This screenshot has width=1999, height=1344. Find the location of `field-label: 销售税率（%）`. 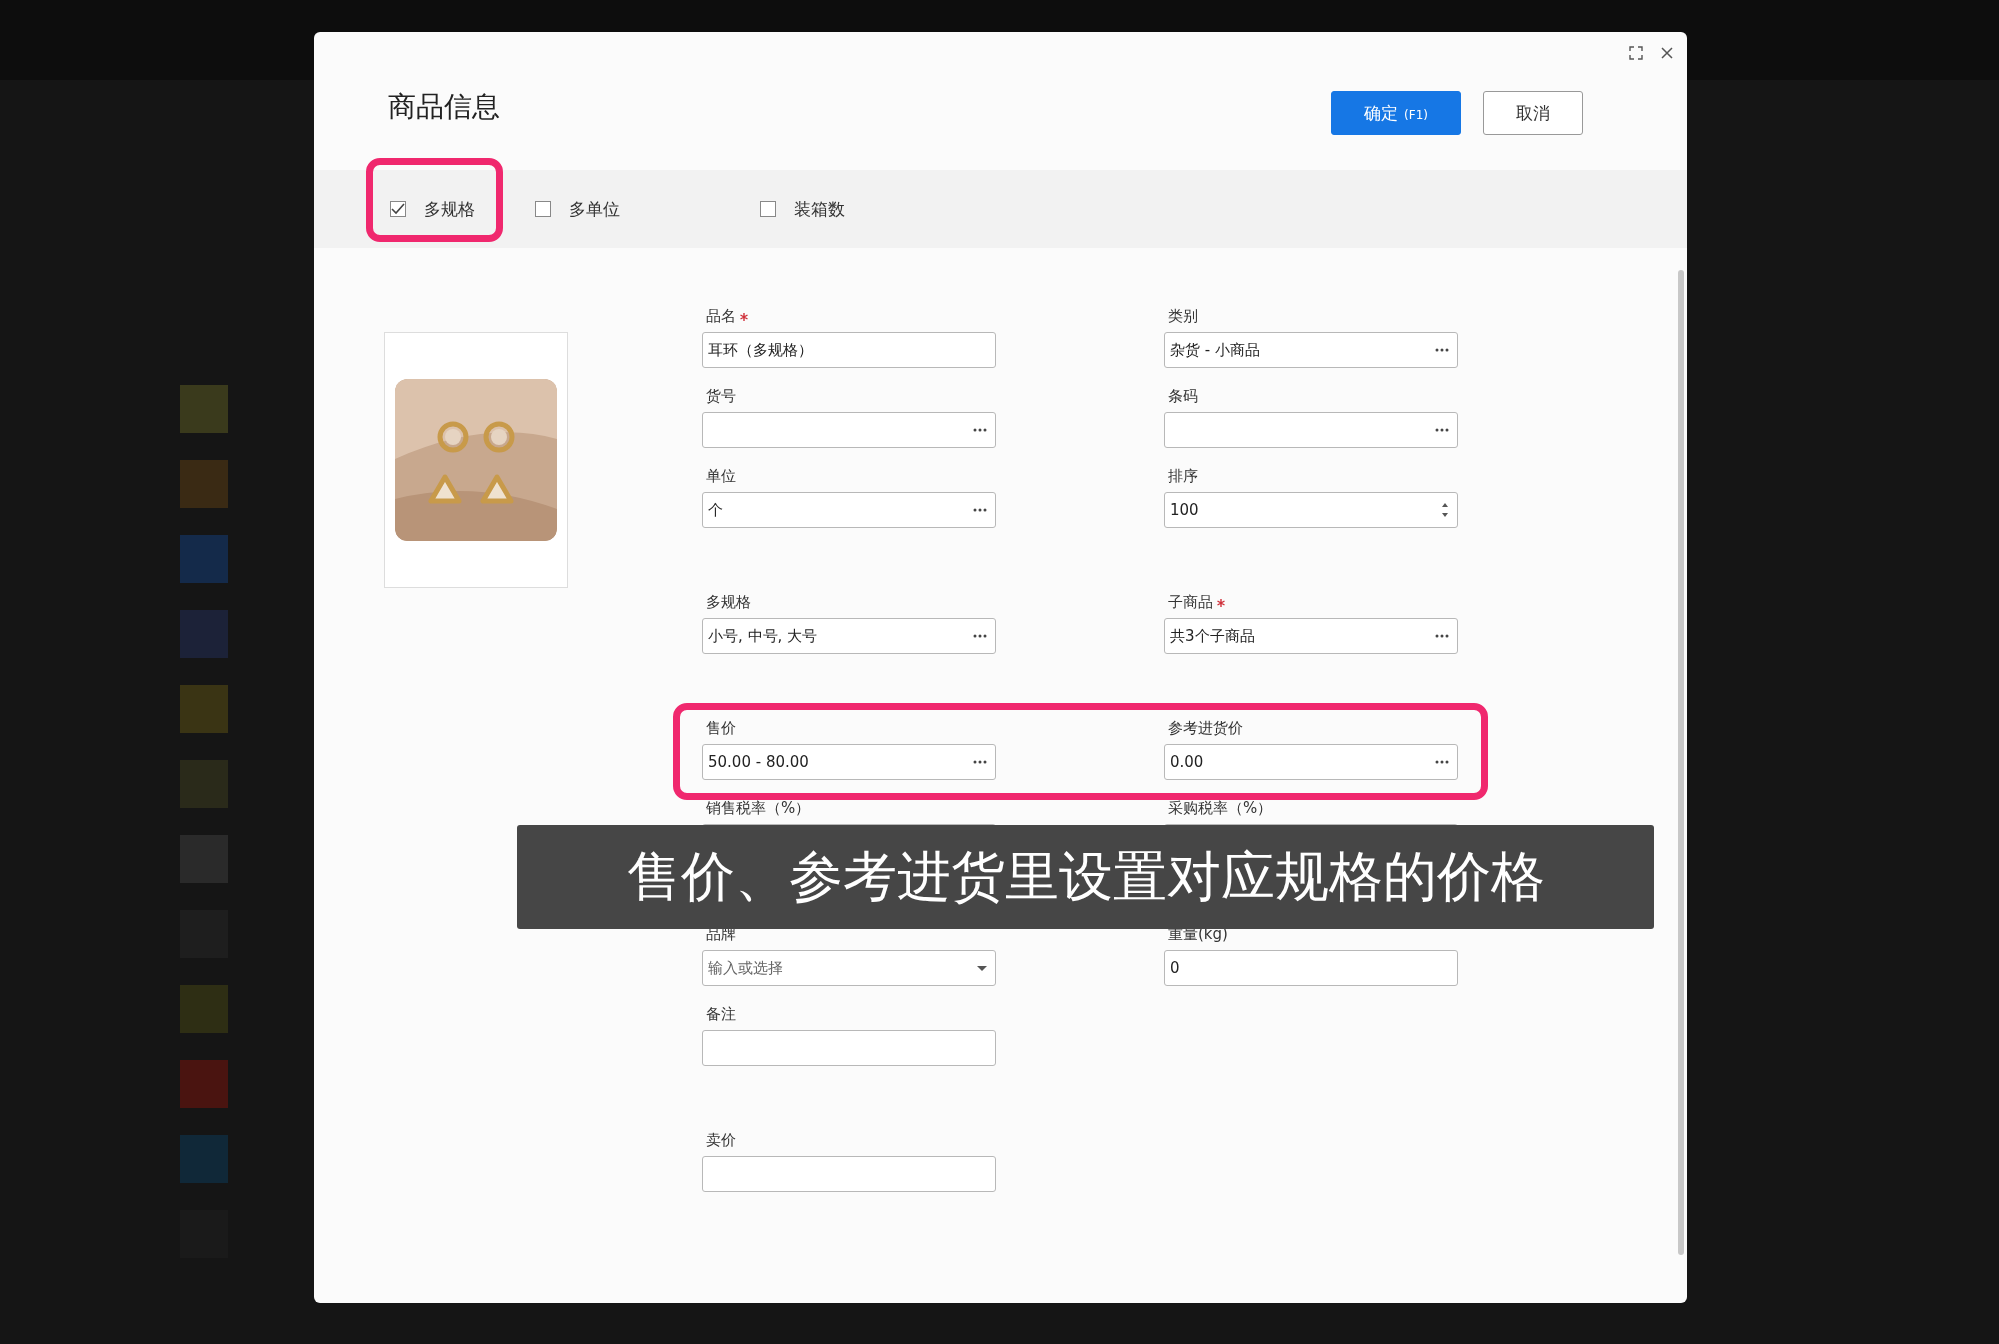

field-label: 销售税率（%） is located at coordinates (758, 808).